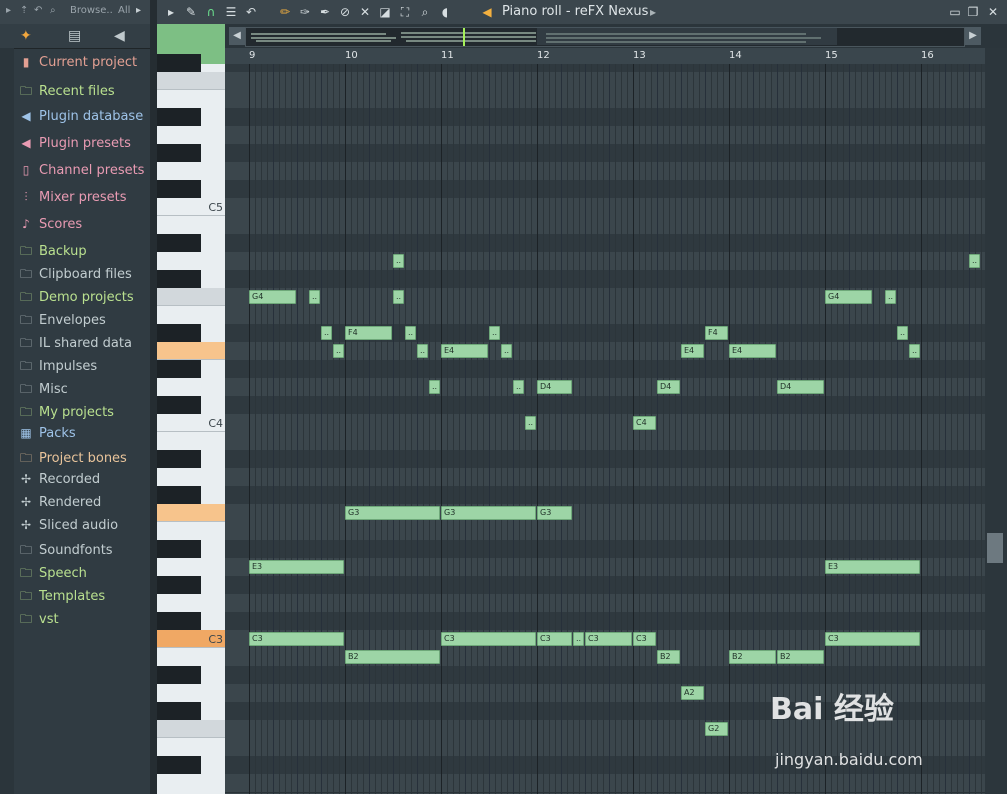  Describe the element at coordinates (305, 12) in the screenshot. I see `brush-icon: ✑` at that location.